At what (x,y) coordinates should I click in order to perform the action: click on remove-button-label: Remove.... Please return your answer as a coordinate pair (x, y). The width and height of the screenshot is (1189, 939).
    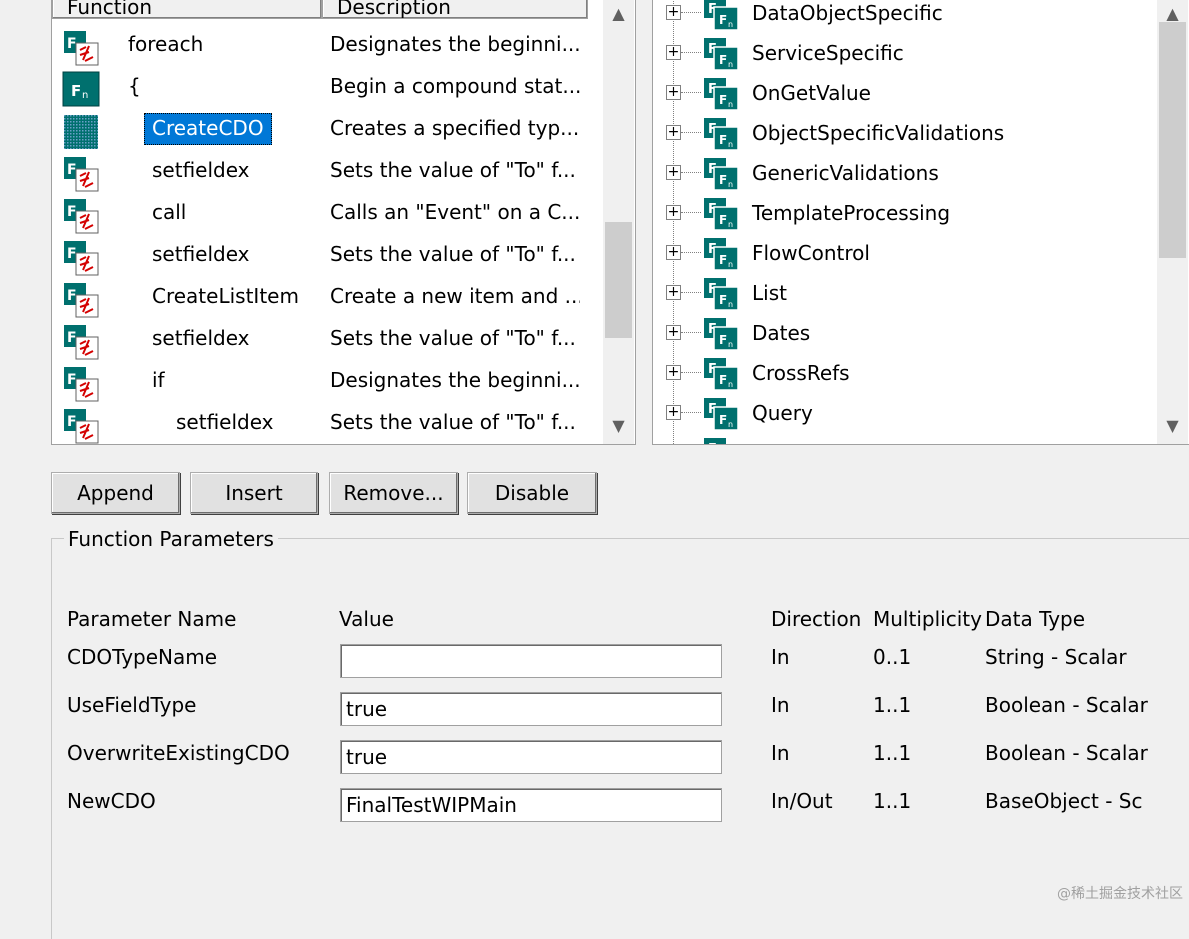
    Looking at the image, I should click on (393, 493).